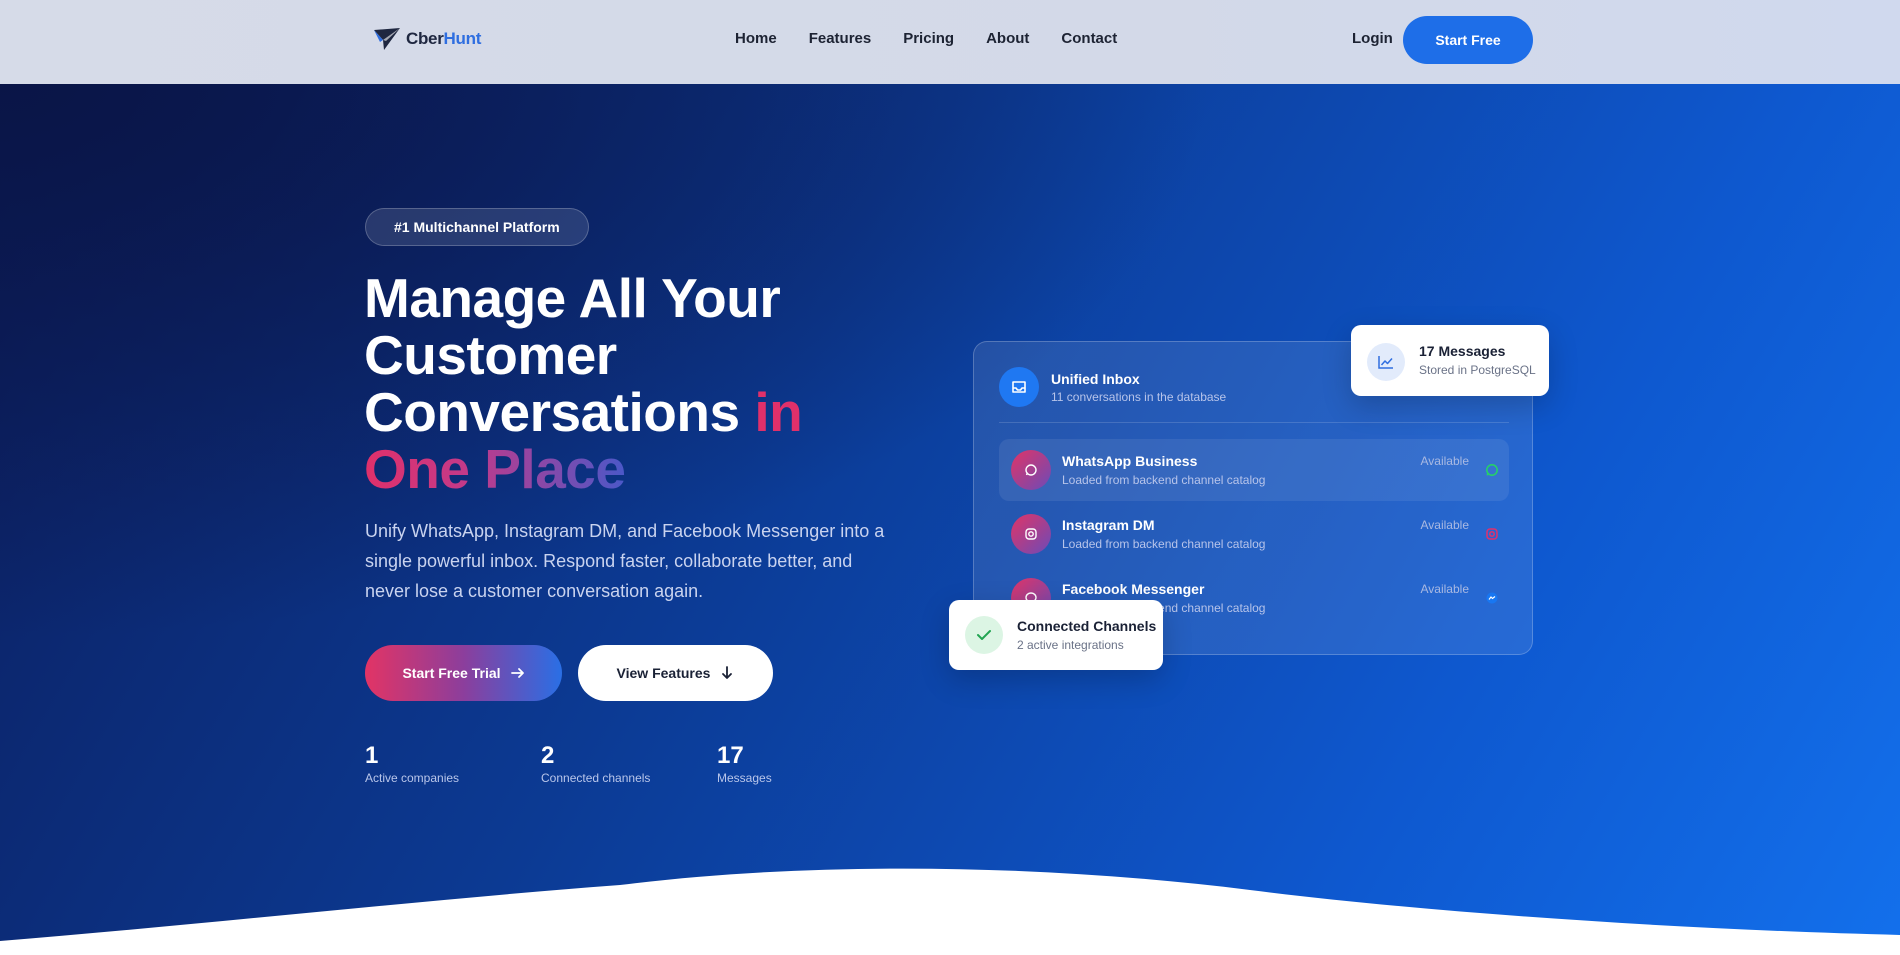 This screenshot has width=1900, height=955. Describe the element at coordinates (372, 755) in the screenshot. I see `stat-value: 1` at that location.